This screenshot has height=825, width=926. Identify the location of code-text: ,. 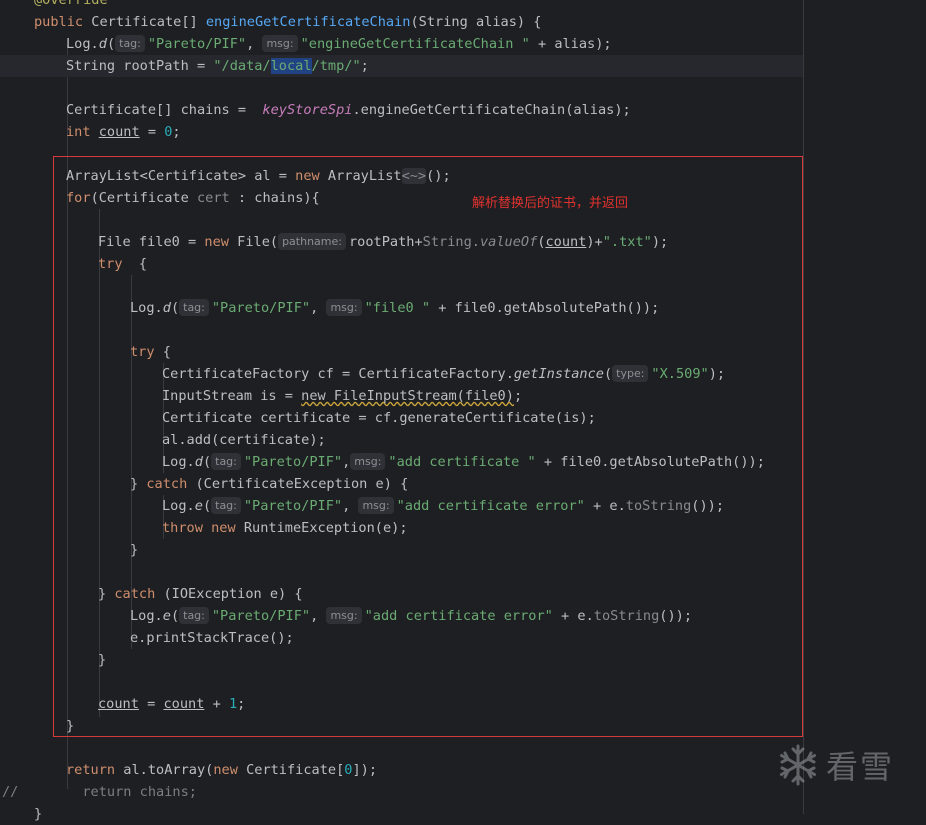
(254, 44).